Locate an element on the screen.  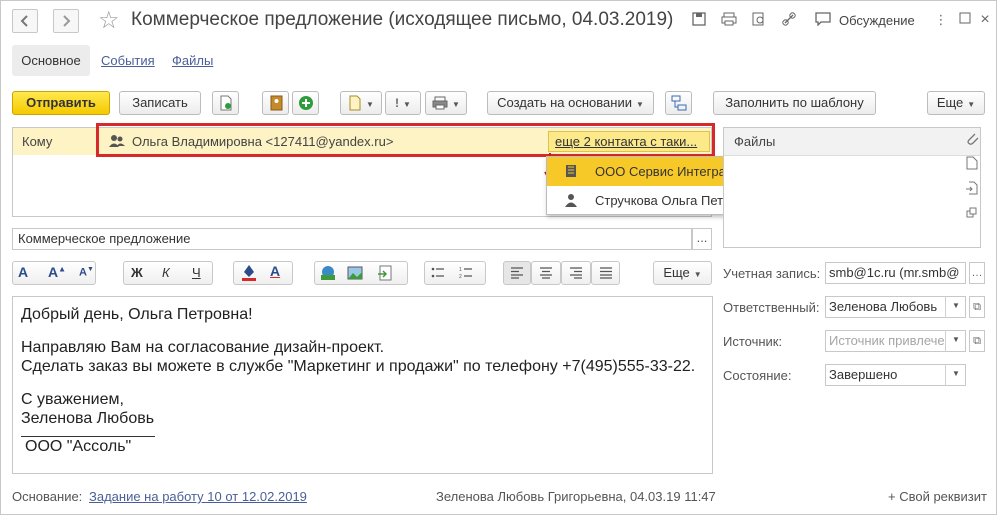
person-icon is located at coordinates (571, 201).